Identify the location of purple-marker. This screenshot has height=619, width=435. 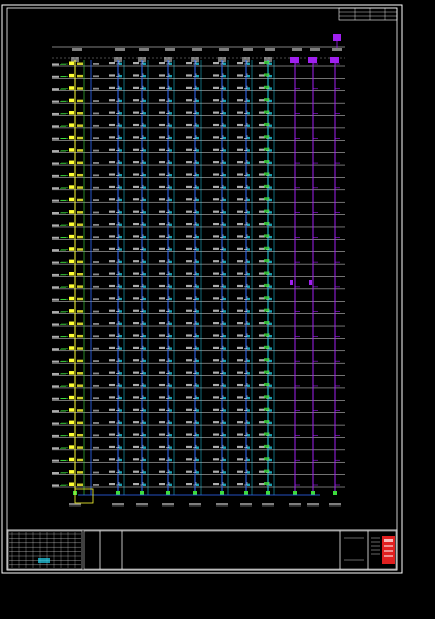
(291, 282).